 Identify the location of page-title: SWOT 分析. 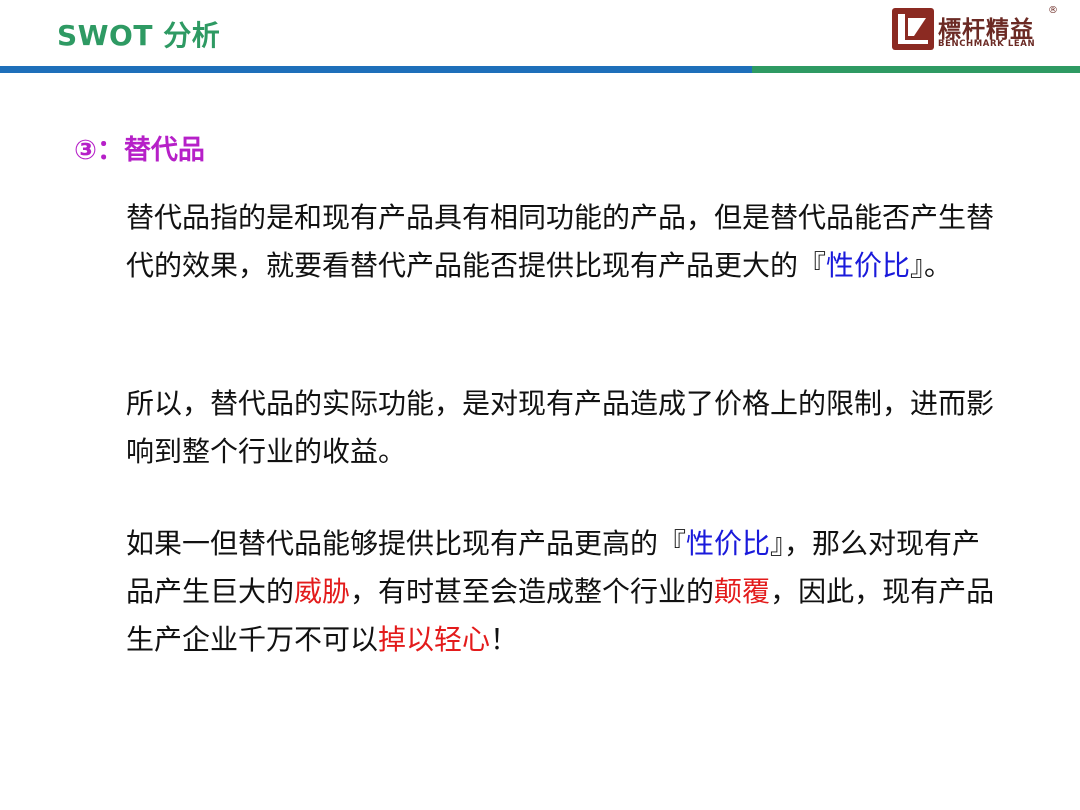
(139, 35).